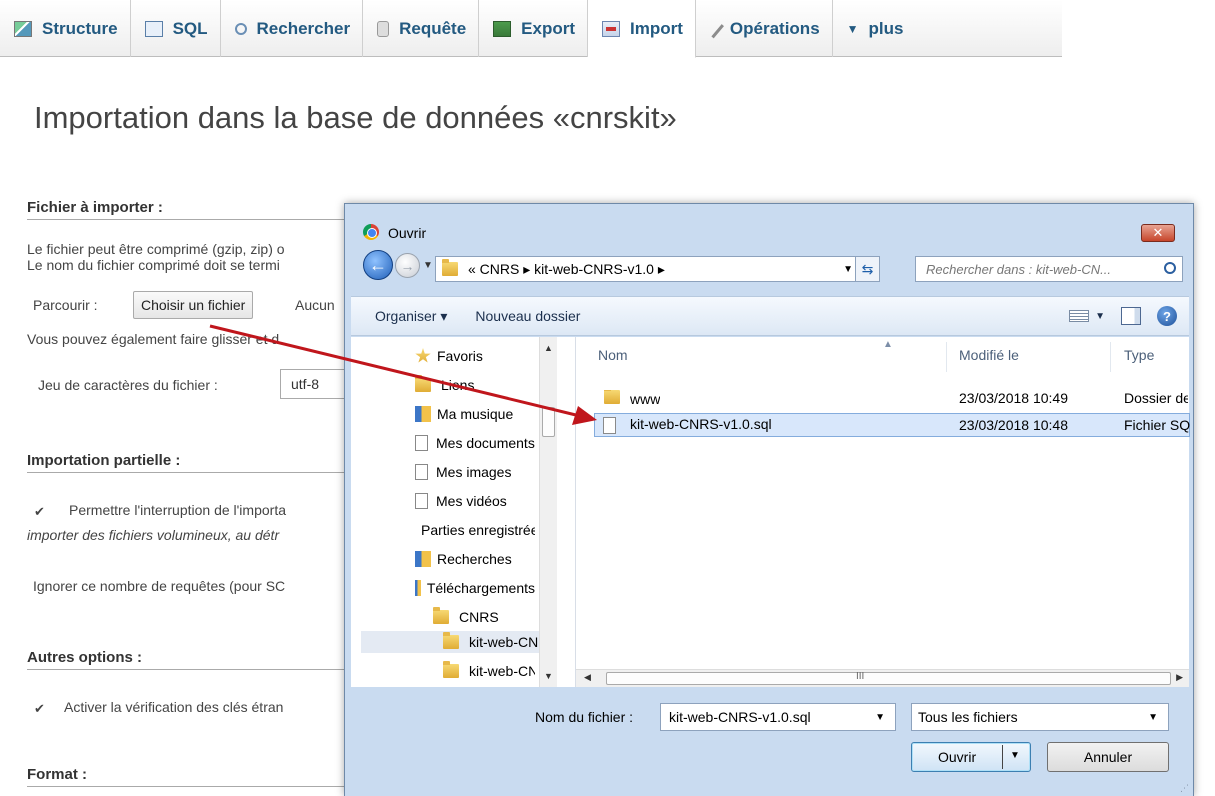  What do you see at coordinates (483, 617) in the screenshot?
I see `nav-item-cnrs: CNRS` at bounding box center [483, 617].